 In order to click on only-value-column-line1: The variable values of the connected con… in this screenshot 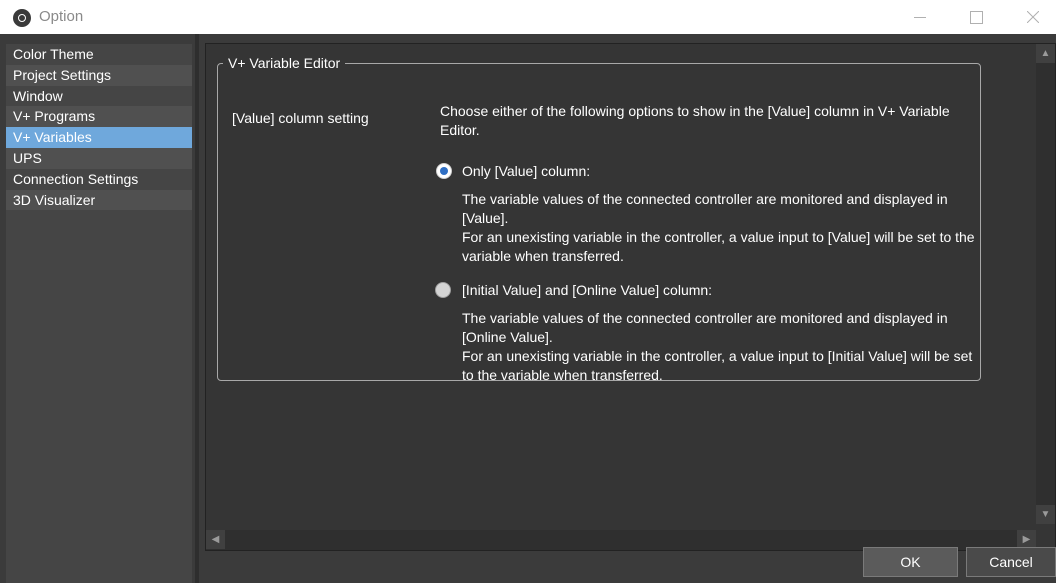, I will do `click(705, 208)`.